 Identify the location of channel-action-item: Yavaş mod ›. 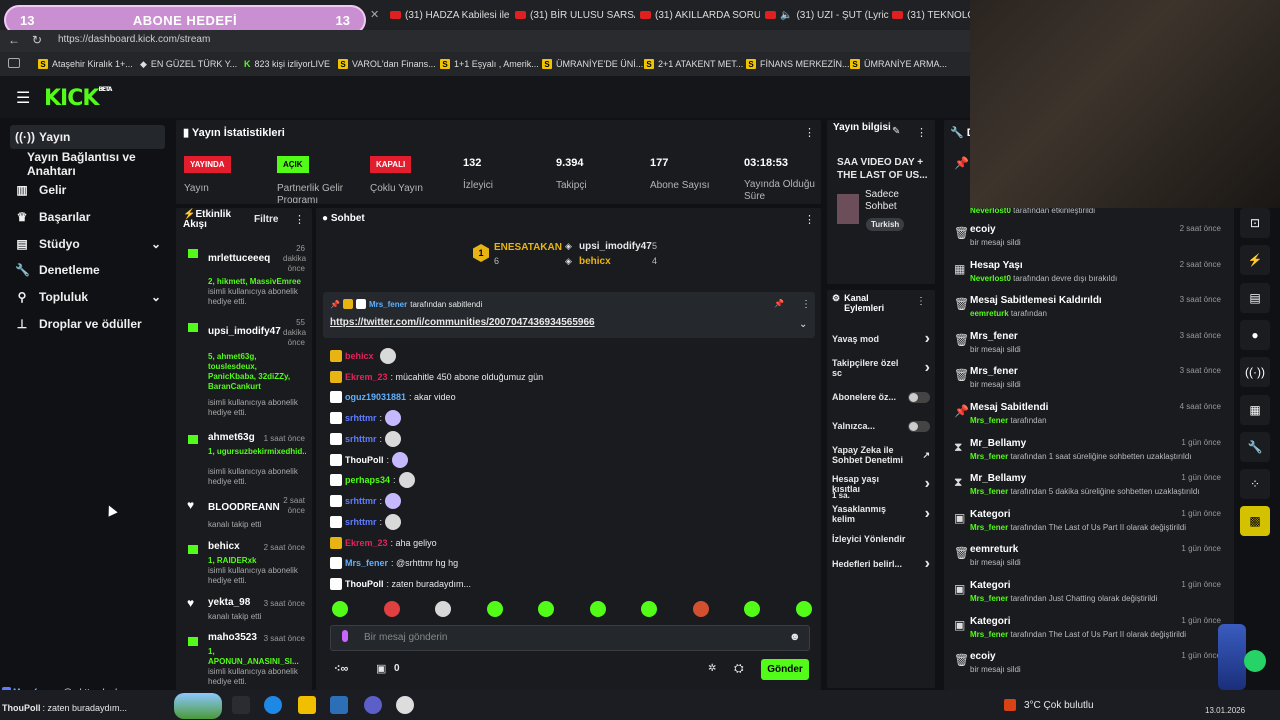
(881, 339).